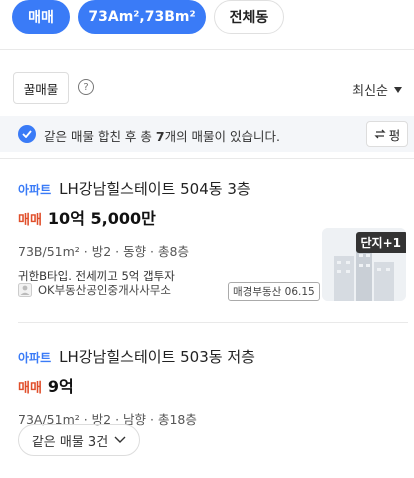 This screenshot has height=478, width=414. What do you see at coordinates (398, 89) in the screenshot?
I see `caret-down-icon` at bounding box center [398, 89].